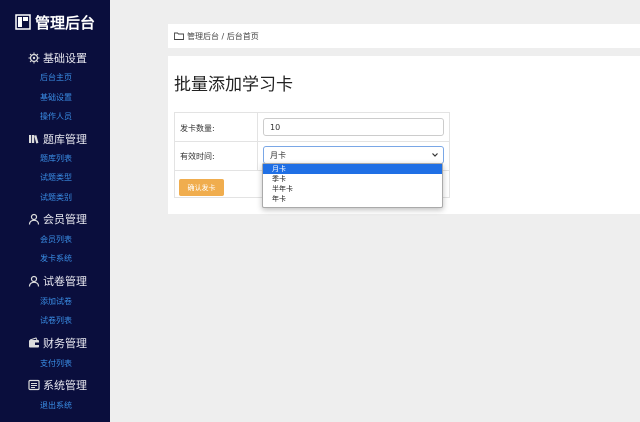 The width and height of the screenshot is (640, 422). I want to click on duration-option: 半年卡, so click(352, 189).